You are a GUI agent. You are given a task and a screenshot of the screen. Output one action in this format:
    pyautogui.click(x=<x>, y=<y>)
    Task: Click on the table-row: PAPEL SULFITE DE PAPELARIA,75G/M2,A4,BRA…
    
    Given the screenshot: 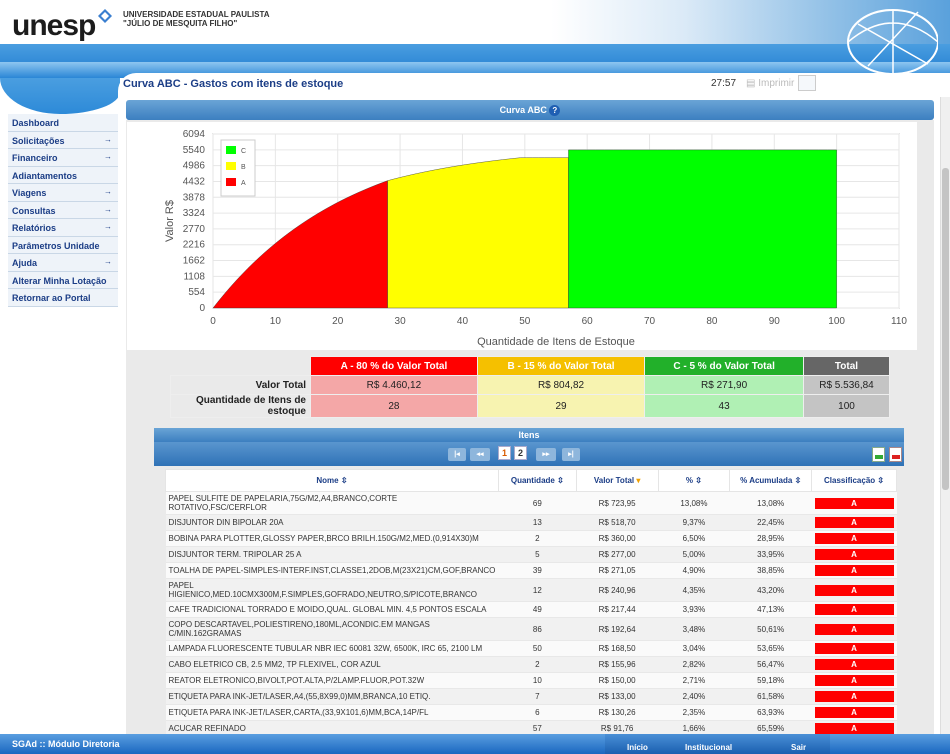 What is the action you would take?
    pyautogui.click(x=531, y=503)
    